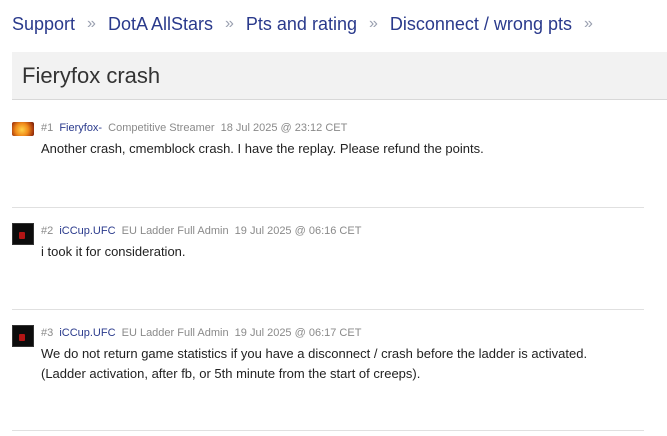 The image size is (667, 436). What do you see at coordinates (298, 333) in the screenshot?
I see `post-date: 19 Jul 2025 @ 06:17 CET` at bounding box center [298, 333].